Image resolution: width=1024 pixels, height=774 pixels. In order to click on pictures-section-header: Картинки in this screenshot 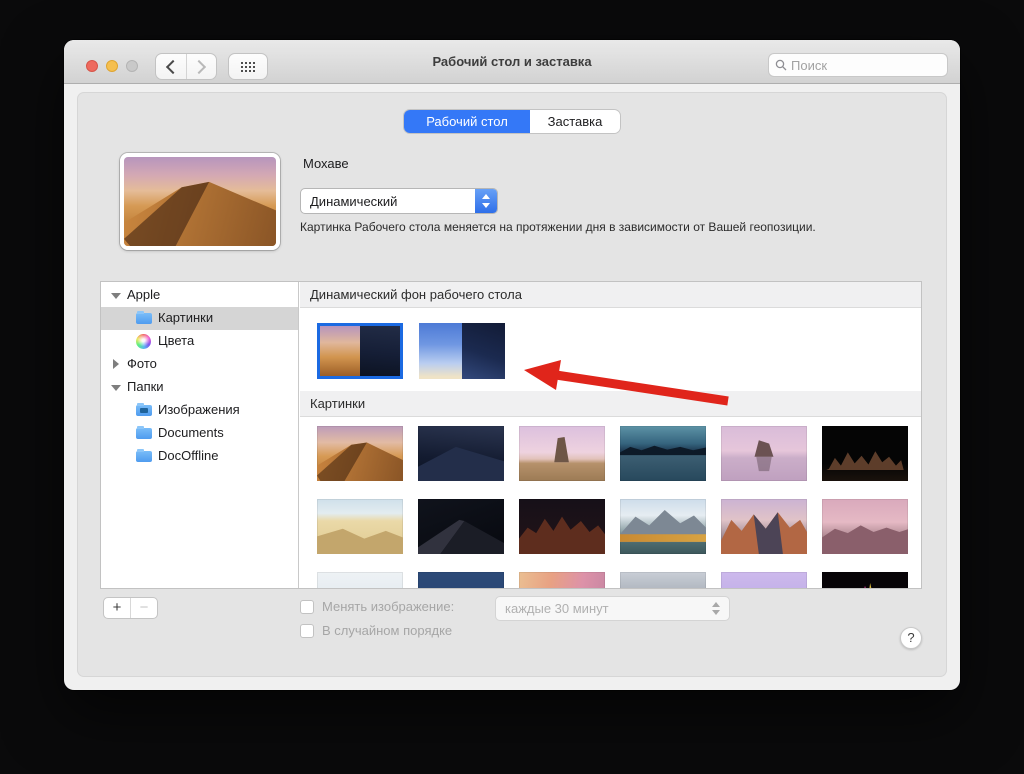, I will do `click(610, 404)`.